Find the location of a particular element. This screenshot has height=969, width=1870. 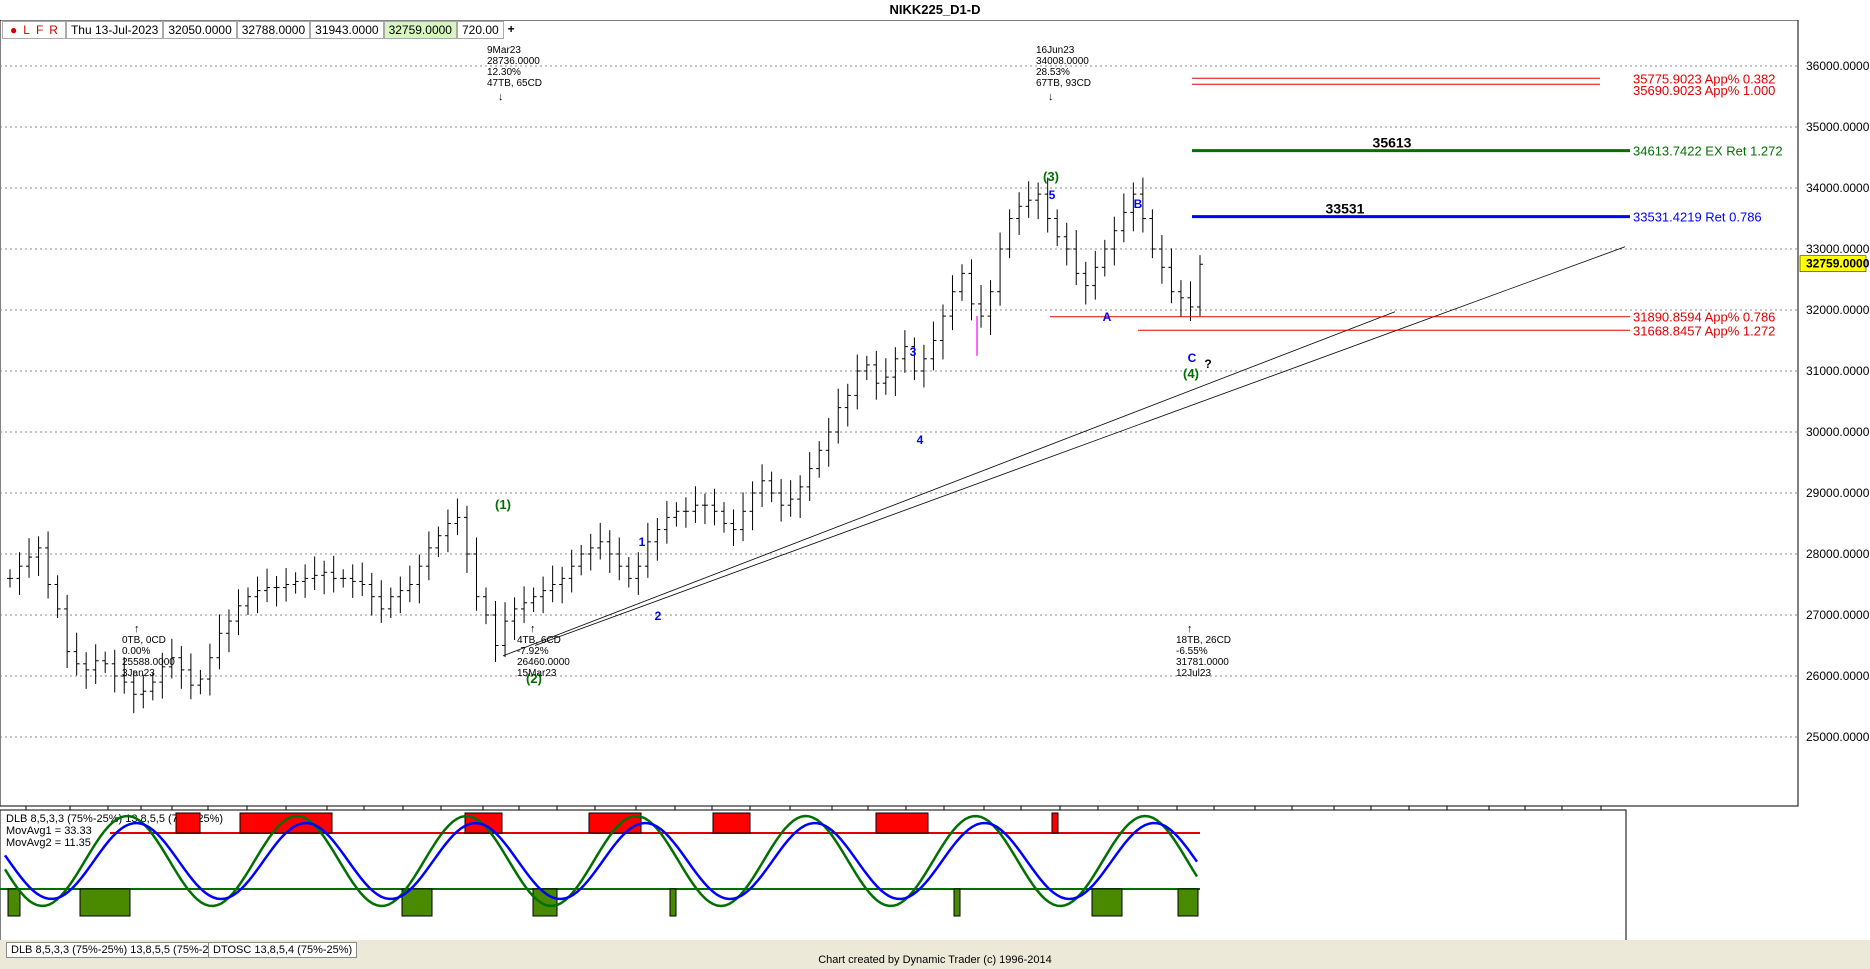

price-axis-label: 34000.0000 is located at coordinates (1838, 188).